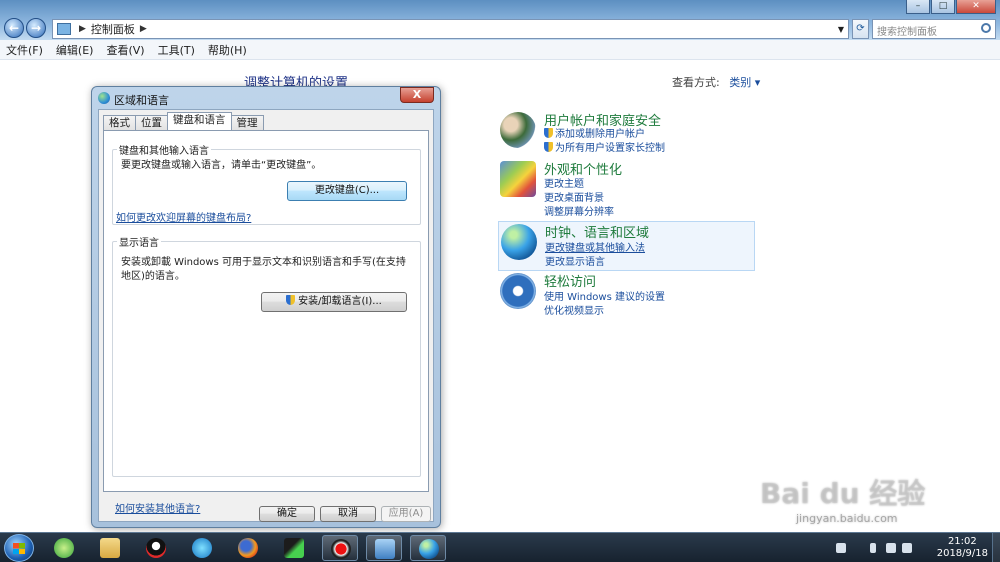 This screenshot has height=562, width=1000. Describe the element at coordinates (113, 29) in the screenshot. I see `breadcrumb: 控制面板` at that location.